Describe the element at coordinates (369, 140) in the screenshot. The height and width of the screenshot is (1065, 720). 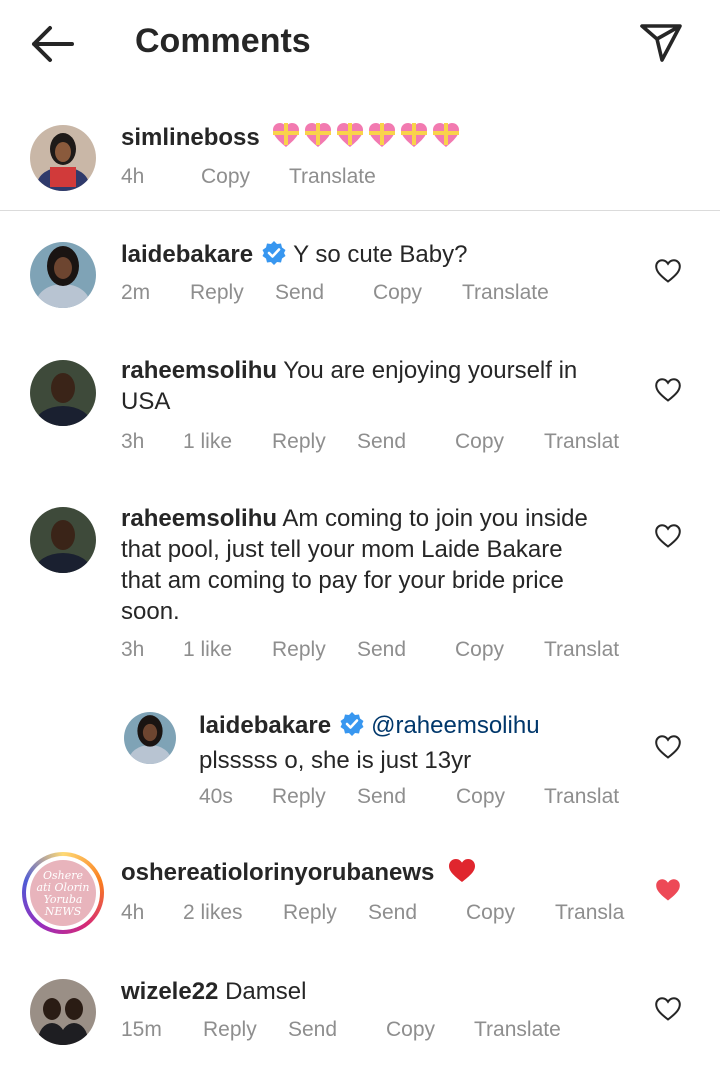
I see `heart-ribbon-emojis` at that location.